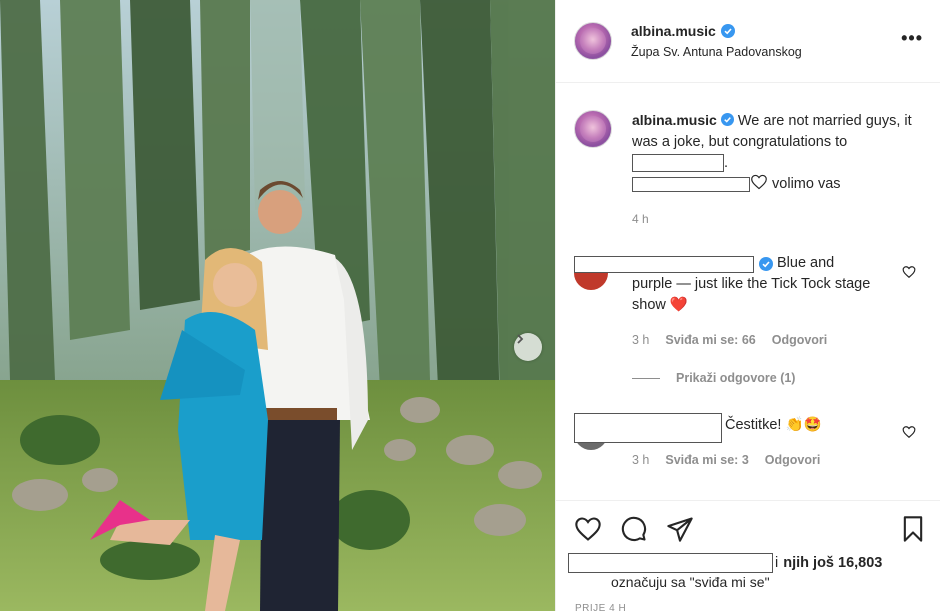 The height and width of the screenshot is (611, 940). Describe the element at coordinates (832, 563) in the screenshot. I see `likes-count-link: njih još 16,803` at that location.